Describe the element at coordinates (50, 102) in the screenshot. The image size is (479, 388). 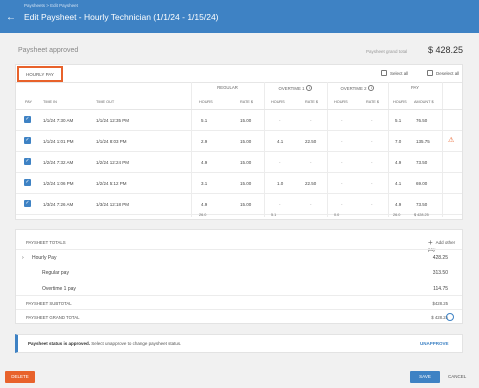
I see `col-header-time-in: TIME IN` at that location.